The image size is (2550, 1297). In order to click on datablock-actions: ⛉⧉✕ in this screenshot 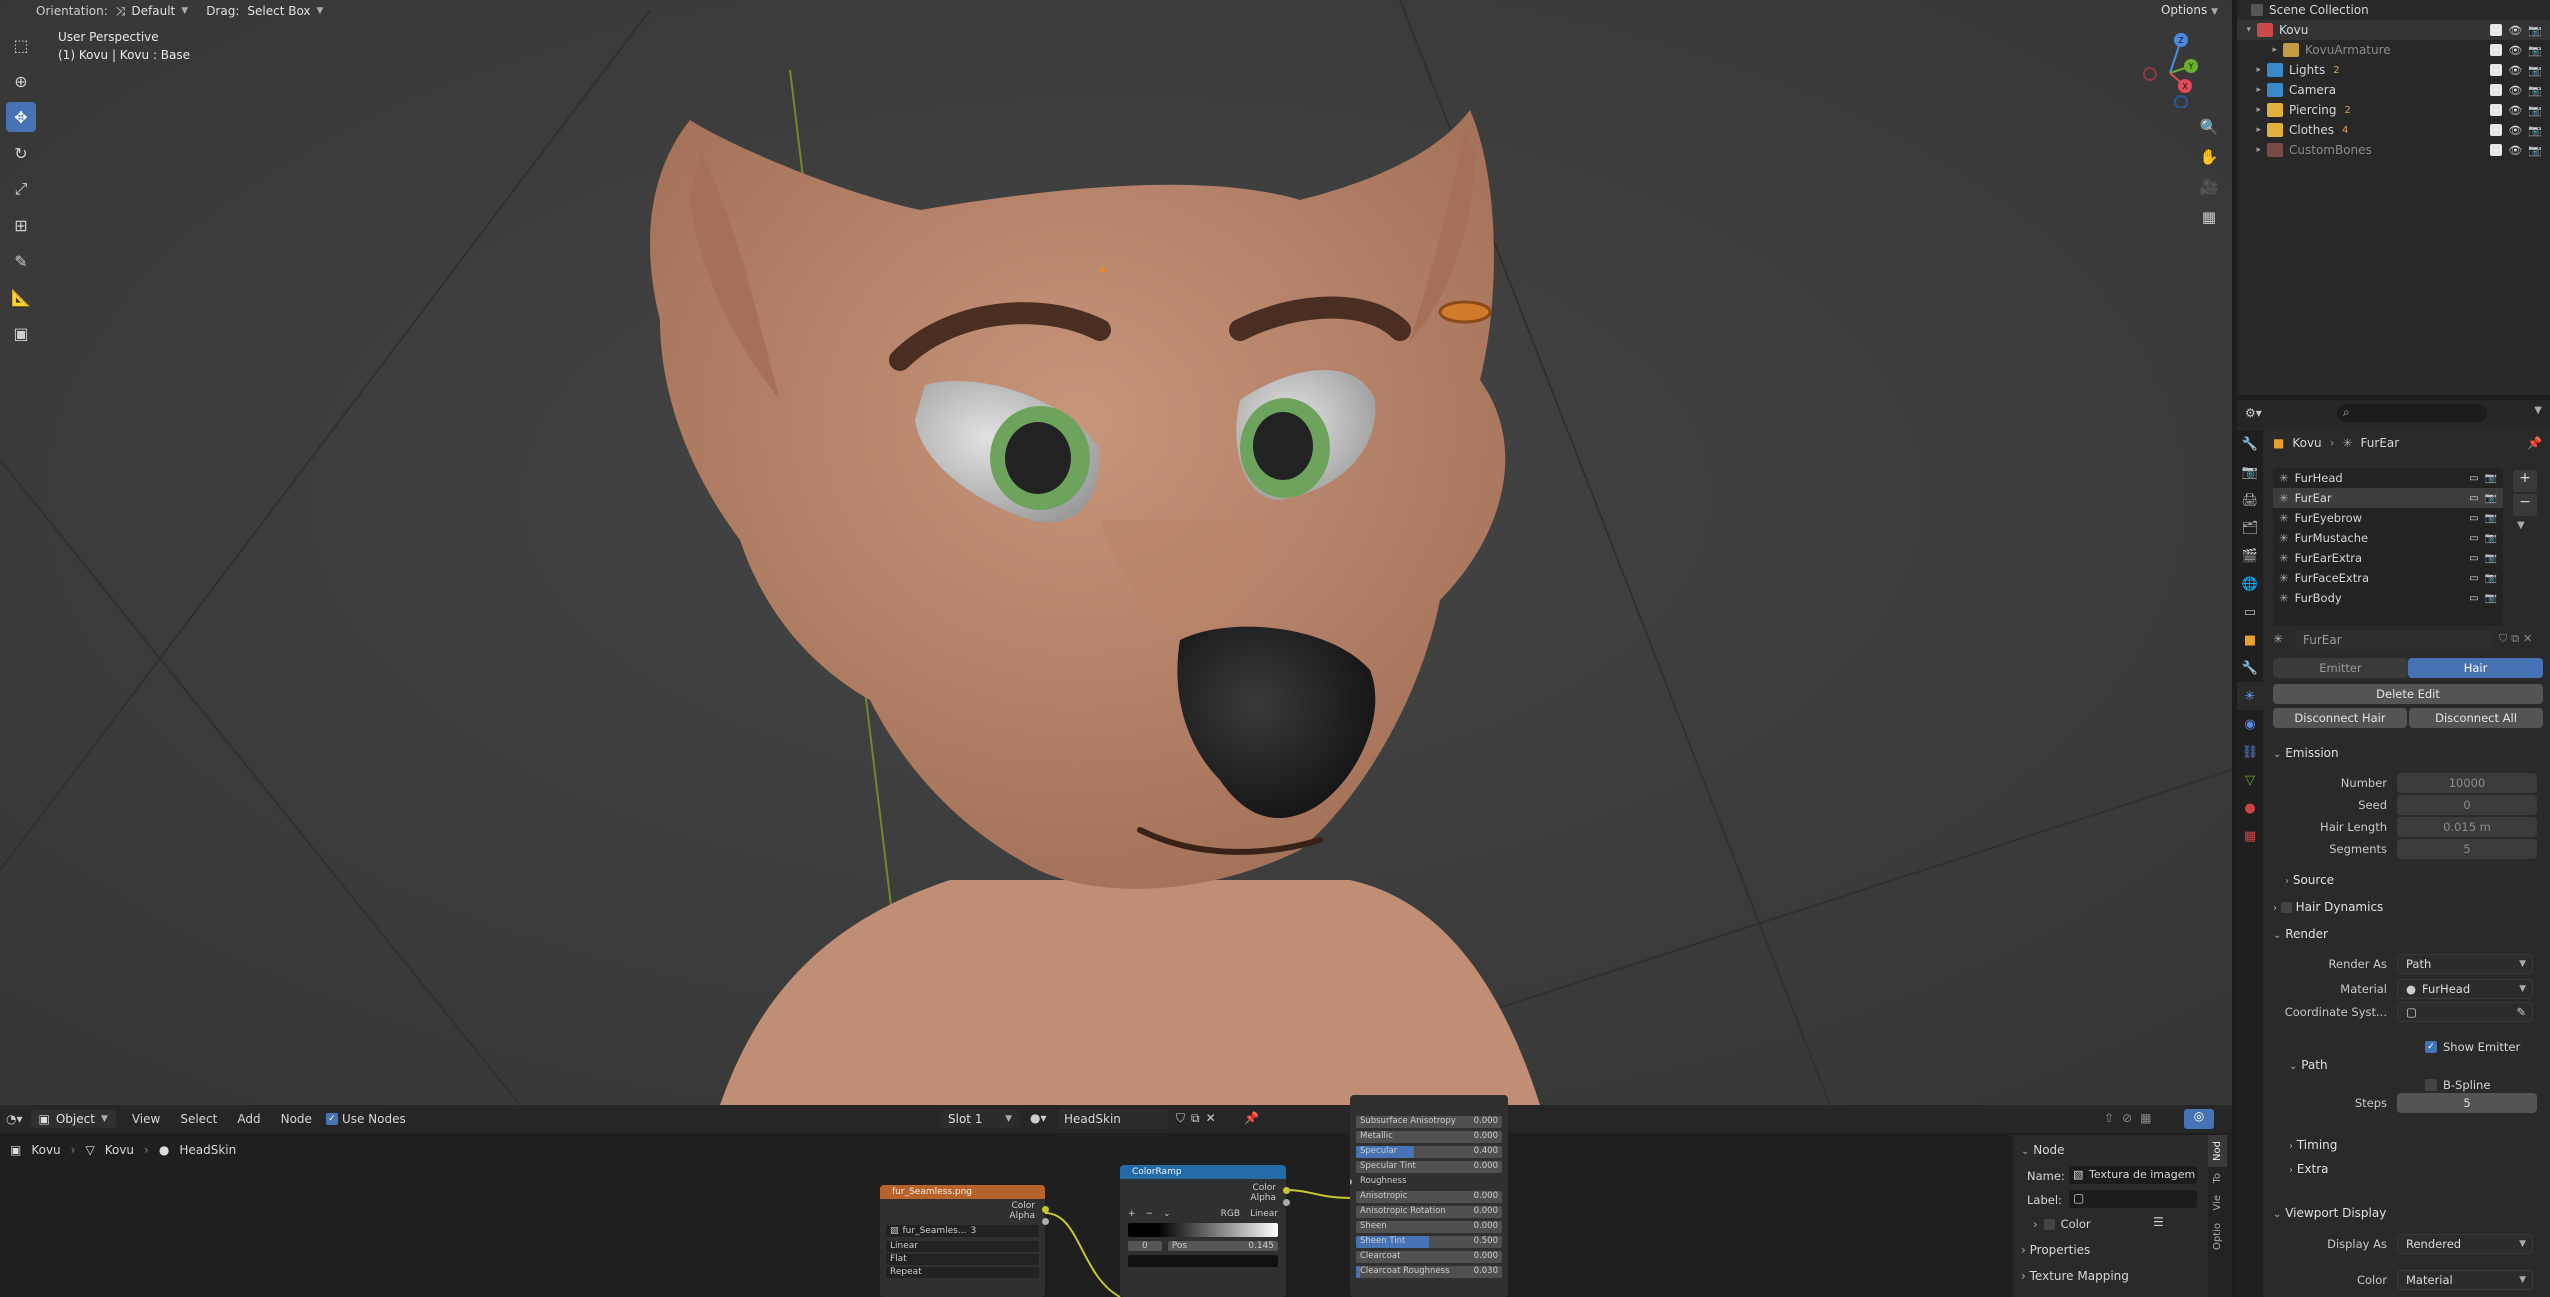, I will do `click(2517, 639)`.